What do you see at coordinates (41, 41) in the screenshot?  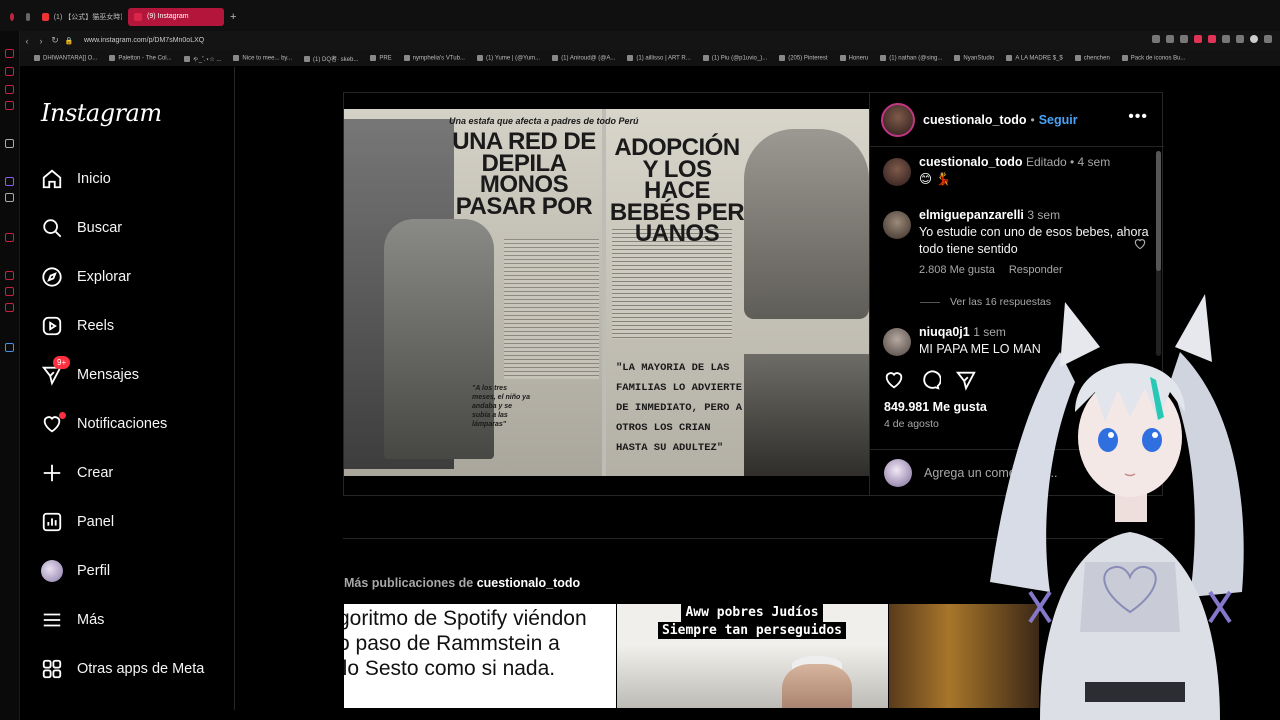 I see `forward-icon: ›` at bounding box center [41, 41].